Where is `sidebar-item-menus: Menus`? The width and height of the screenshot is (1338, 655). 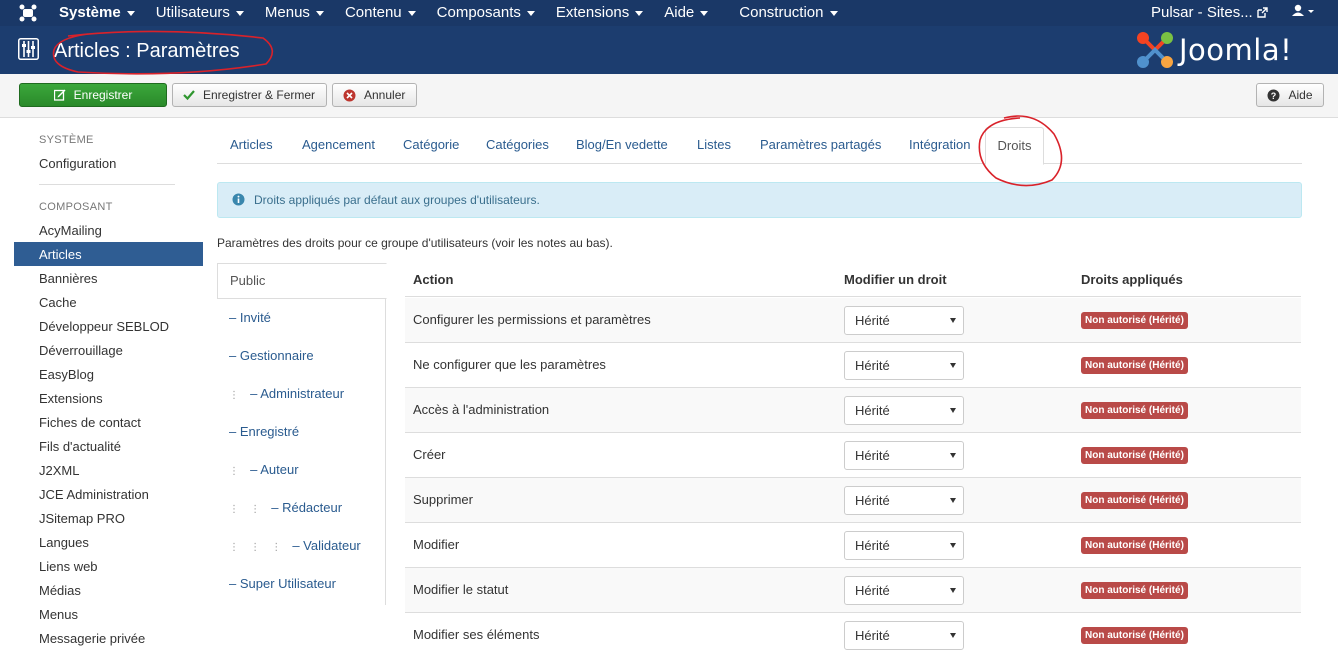 sidebar-item-menus: Menus is located at coordinates (58, 614).